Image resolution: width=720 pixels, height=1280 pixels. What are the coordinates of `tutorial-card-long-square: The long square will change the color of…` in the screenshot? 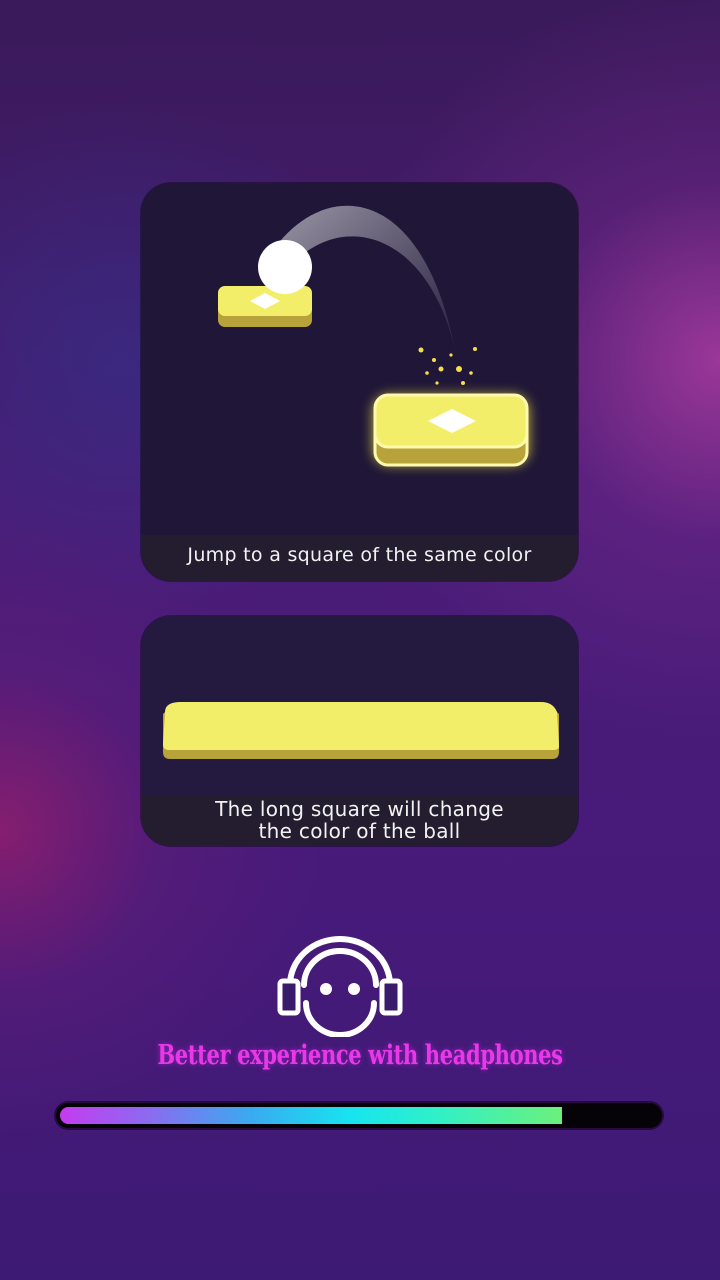 It's located at (359, 731).